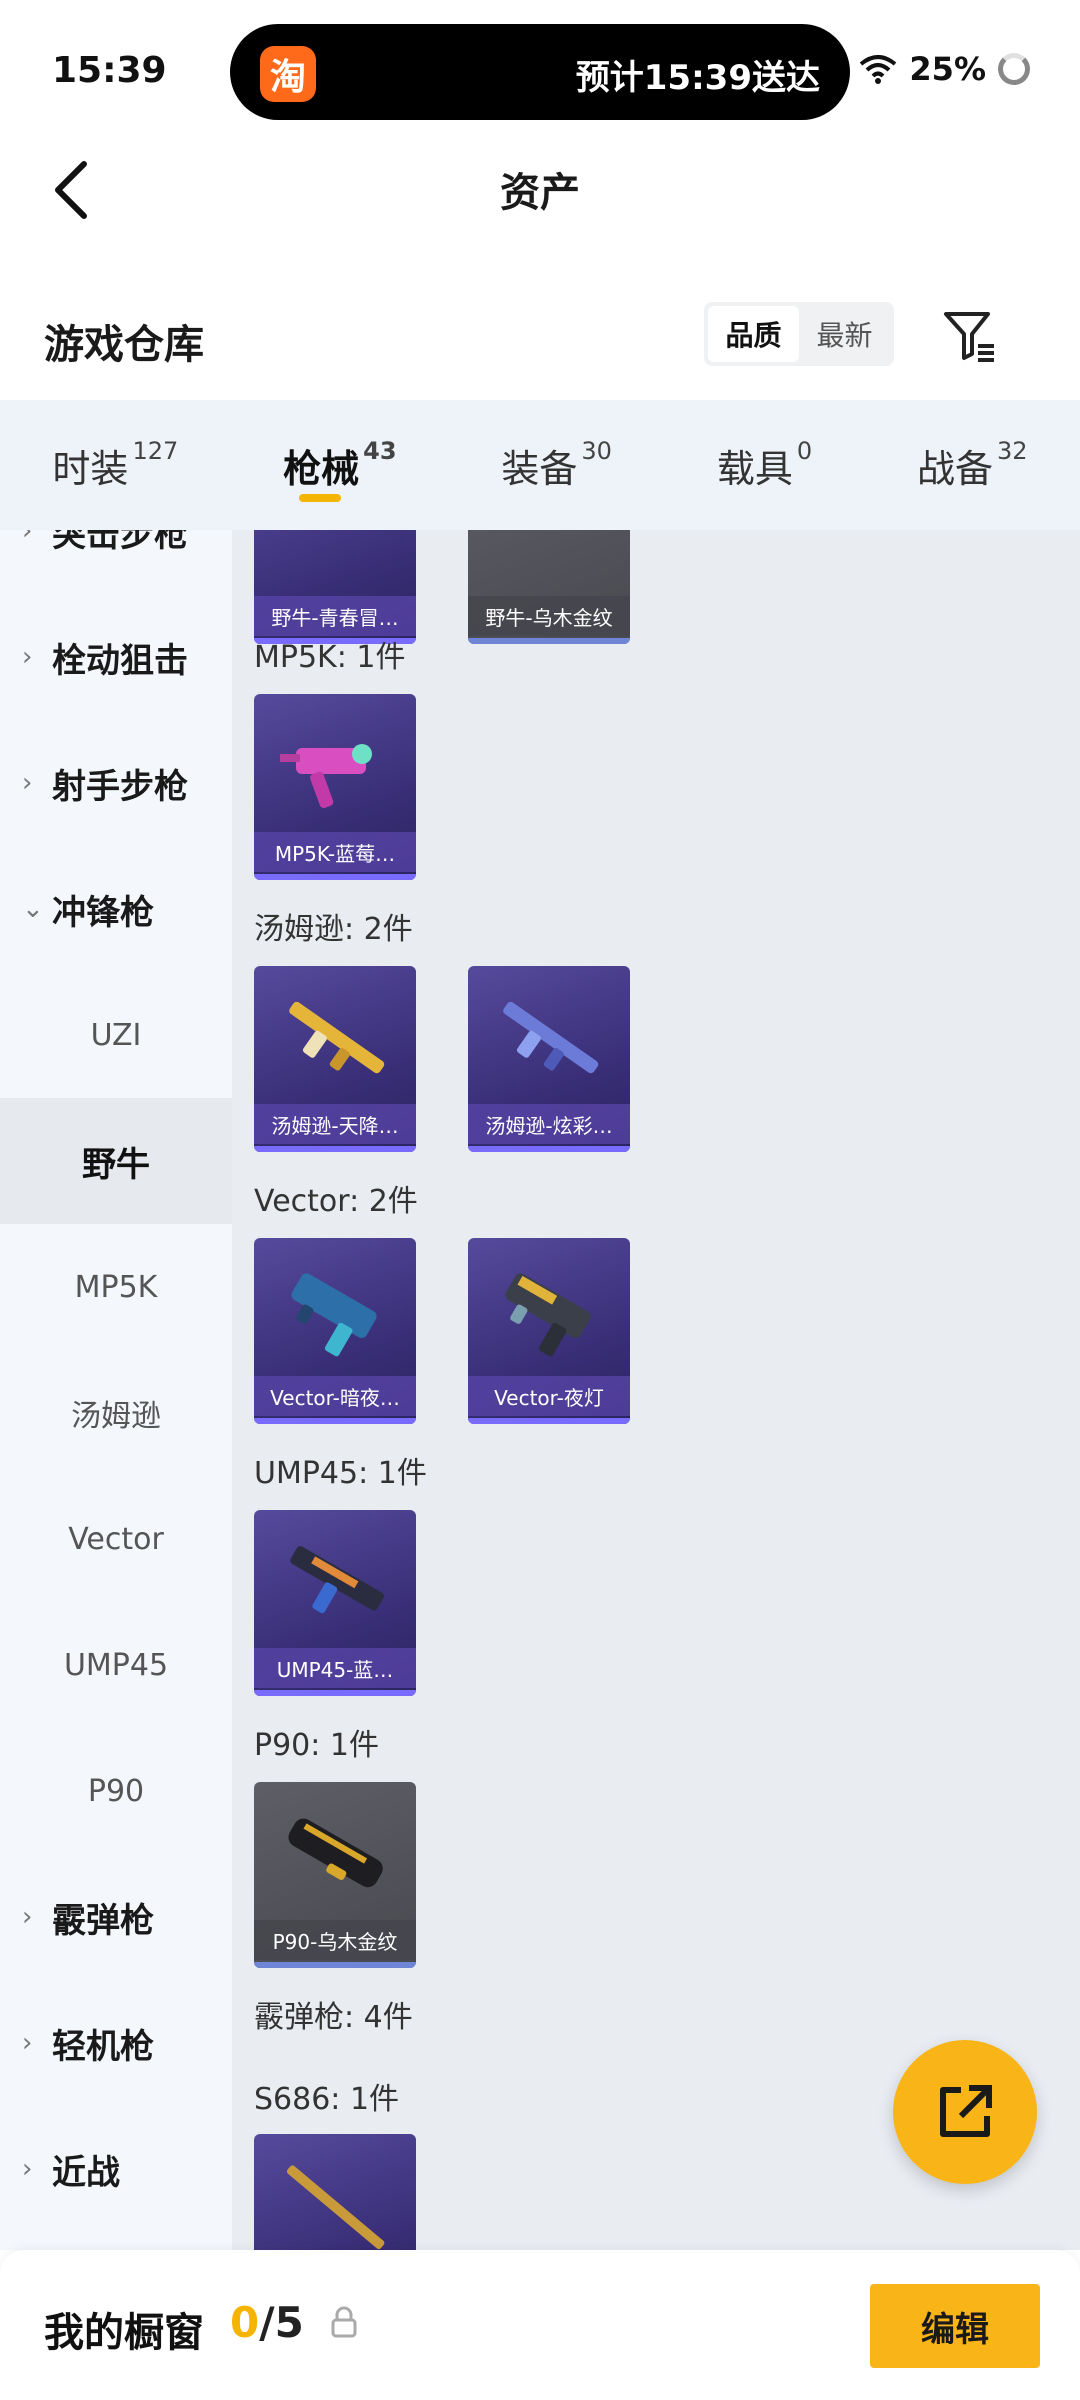 The image size is (1080, 2400). What do you see at coordinates (116, 1287) in the screenshot?
I see `sidebar-item-mp5k: MP5K` at bounding box center [116, 1287].